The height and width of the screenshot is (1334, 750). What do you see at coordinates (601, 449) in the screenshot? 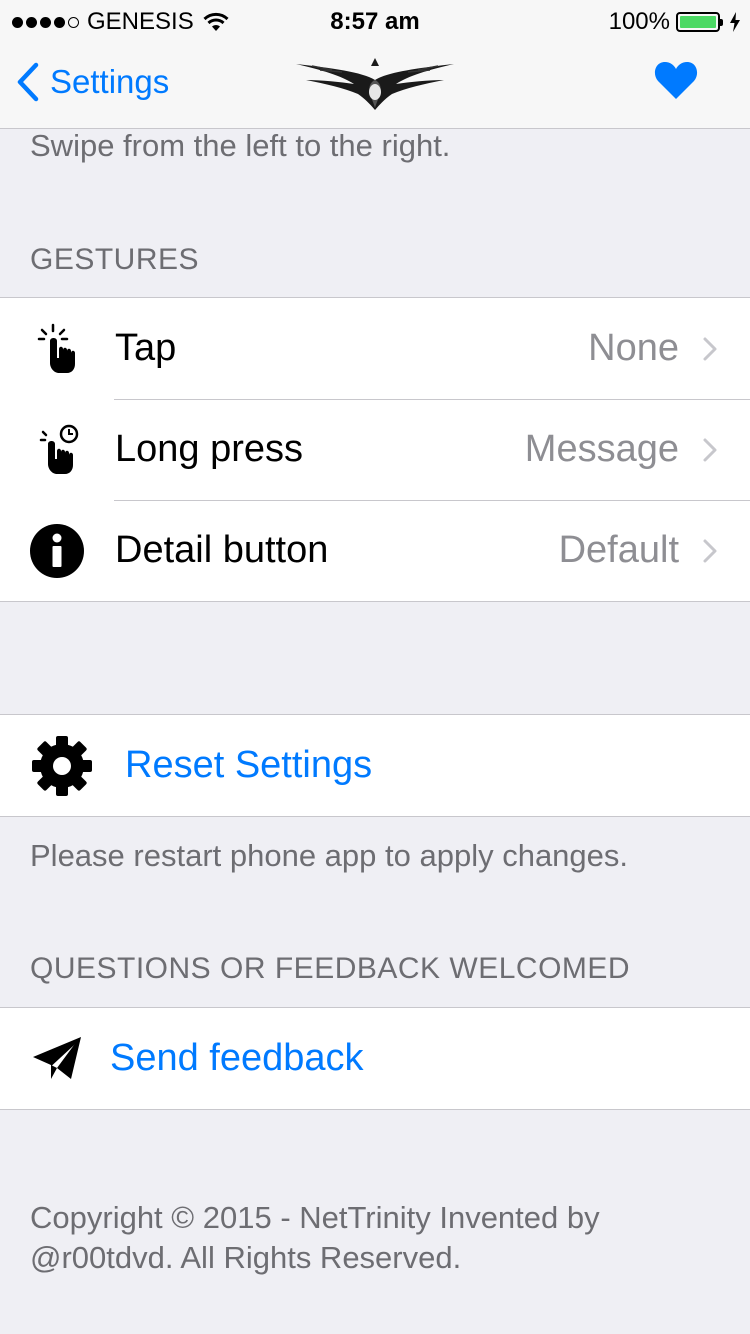
I see `long-press-value: Message` at bounding box center [601, 449].